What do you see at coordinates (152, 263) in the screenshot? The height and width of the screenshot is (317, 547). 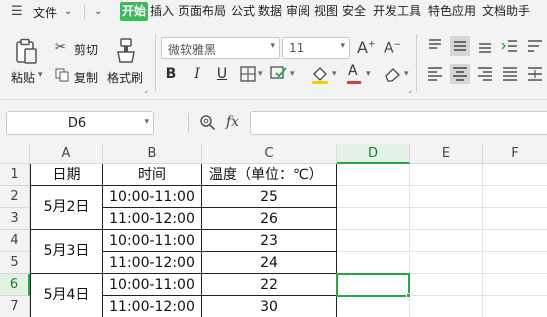 I see `cell-b5: 11:00-12:00` at bounding box center [152, 263].